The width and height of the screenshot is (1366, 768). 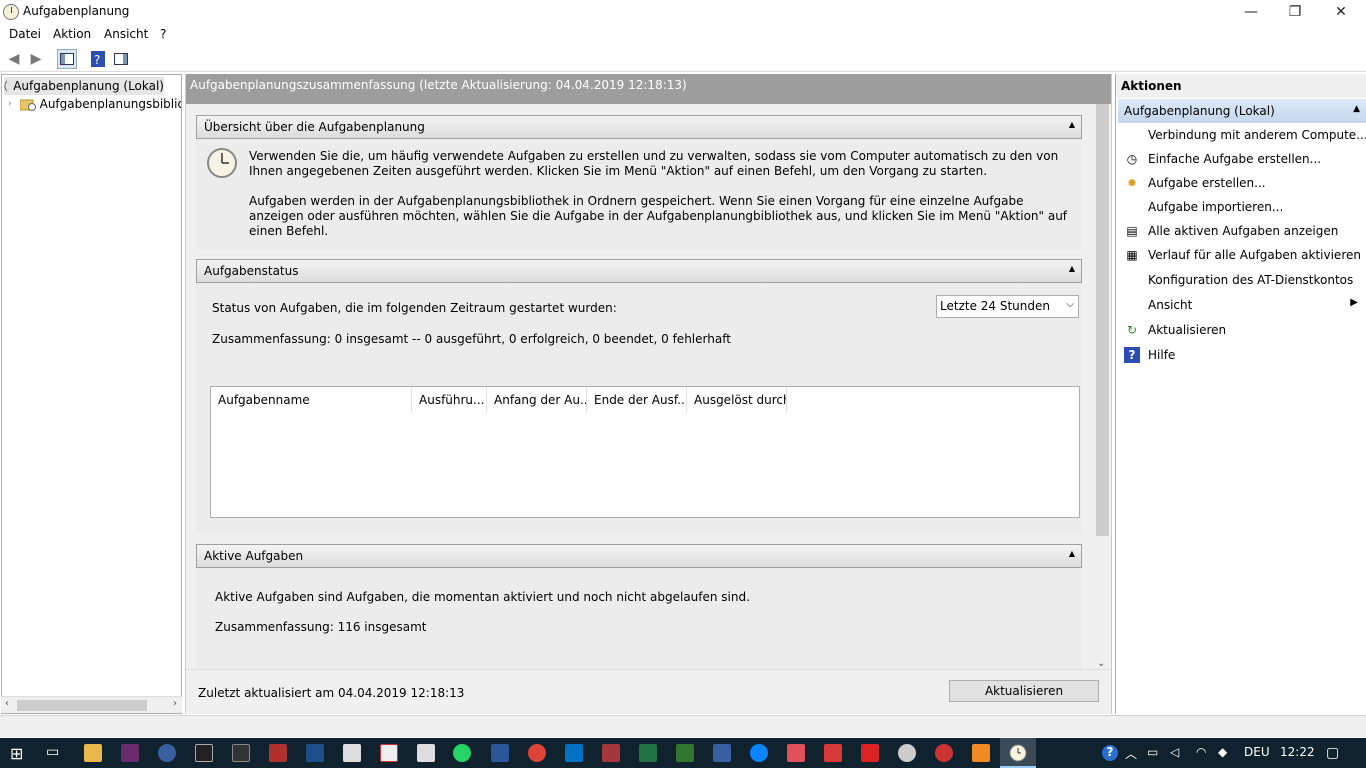 What do you see at coordinates (1332, 753) in the screenshot?
I see `notification-icon: ▢` at bounding box center [1332, 753].